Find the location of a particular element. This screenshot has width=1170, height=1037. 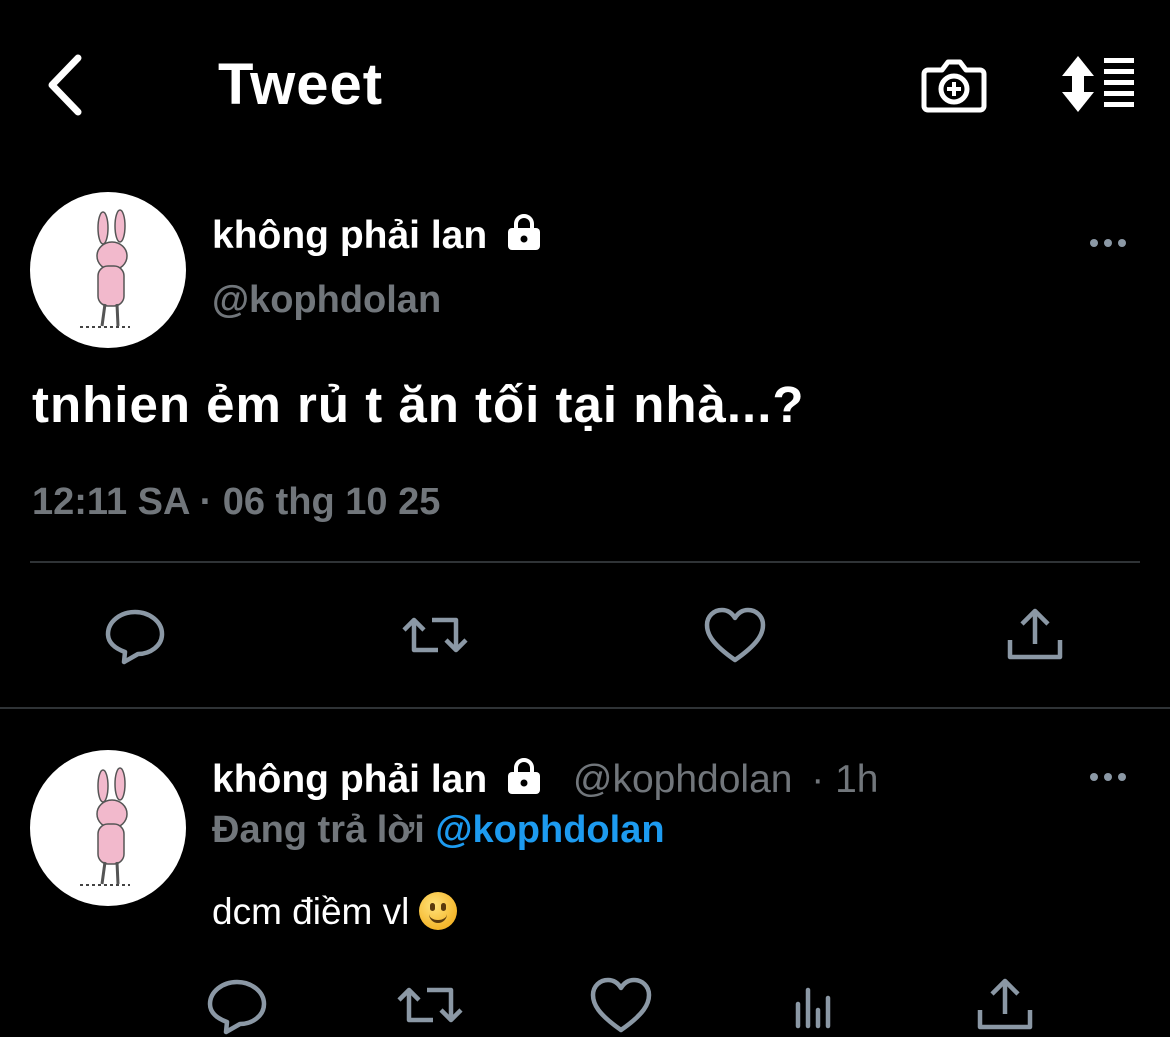

camera-button is located at coordinates (954, 84).